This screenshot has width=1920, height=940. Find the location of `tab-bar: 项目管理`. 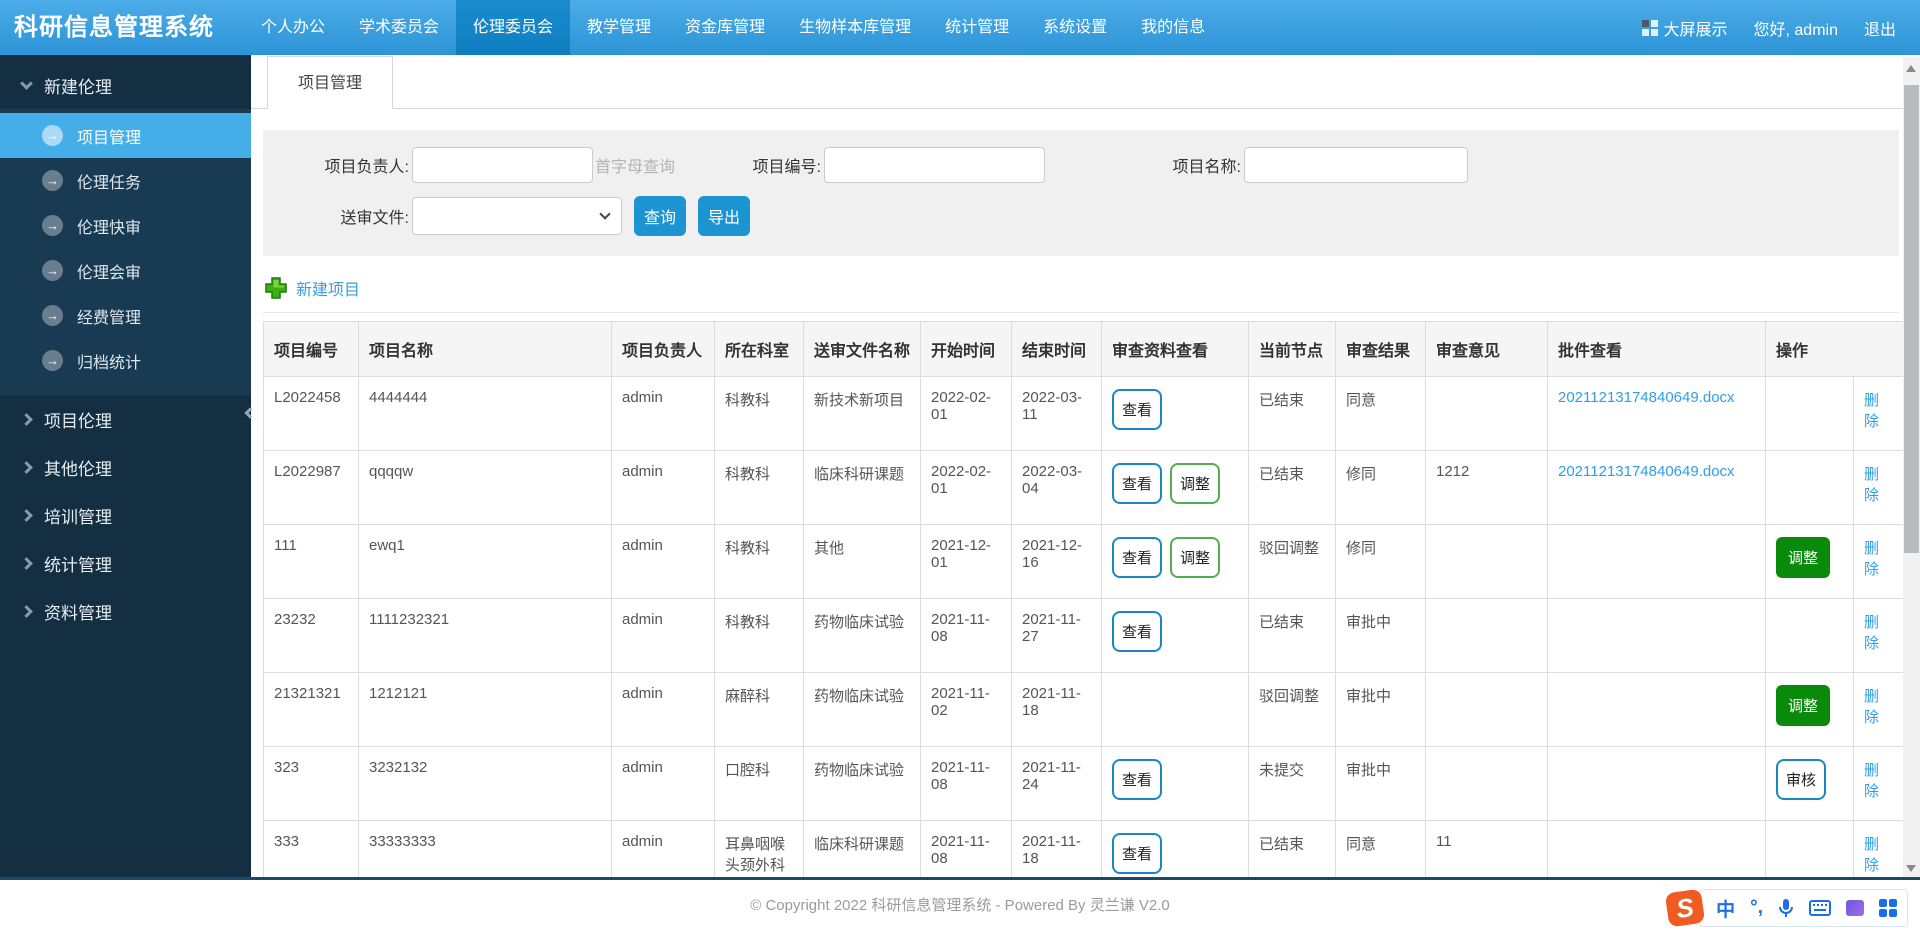

tab-bar: 项目管理 is located at coordinates (1077, 82).